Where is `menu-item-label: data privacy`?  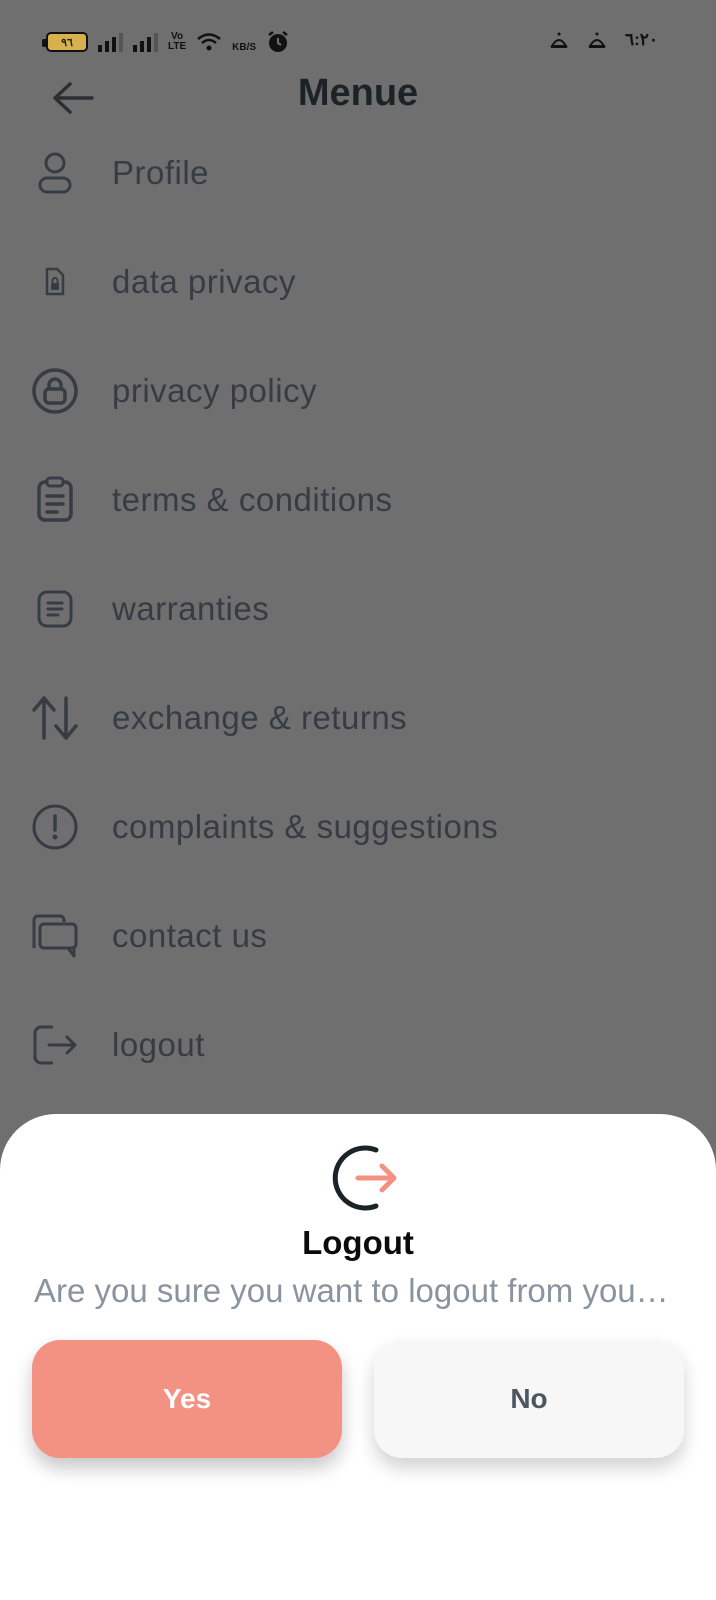 menu-item-label: data privacy is located at coordinates (204, 281).